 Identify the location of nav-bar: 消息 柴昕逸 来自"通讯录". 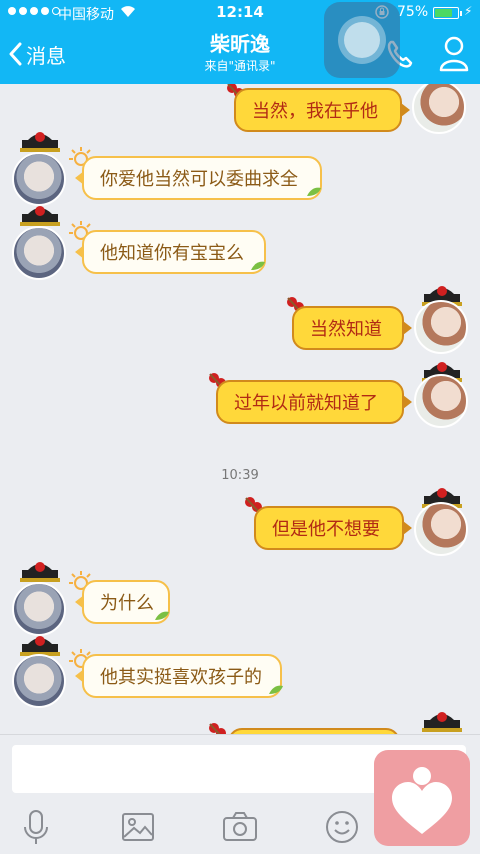
(240, 55).